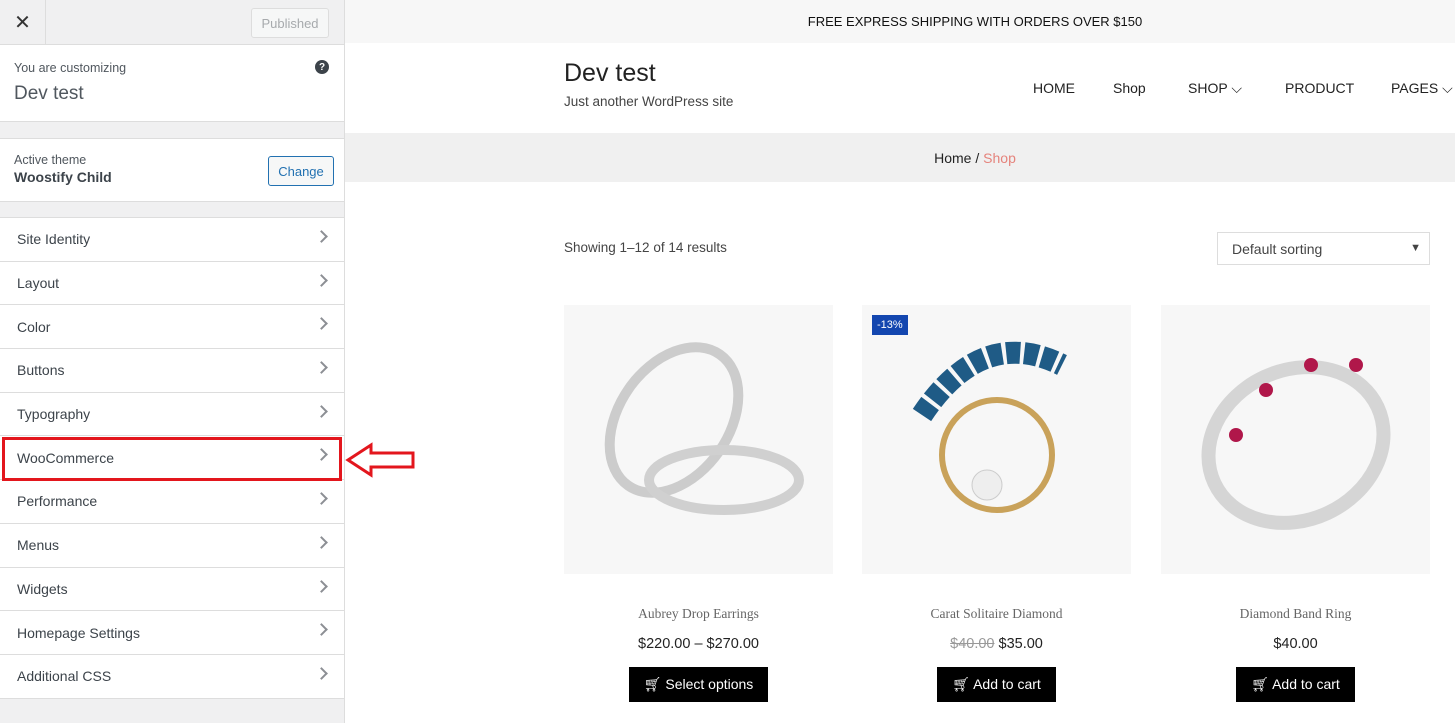  Describe the element at coordinates (49, 93) in the screenshot. I see `site-name: Dev test` at that location.